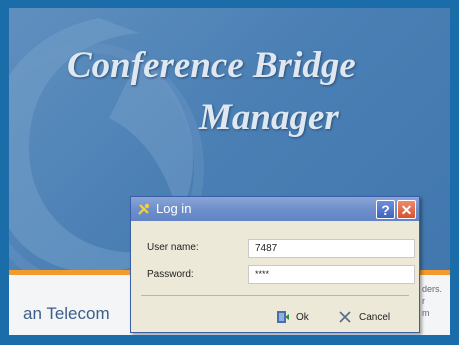 This screenshot has width=459, height=345. What do you see at coordinates (283, 317) in the screenshot?
I see `door-icon` at bounding box center [283, 317].